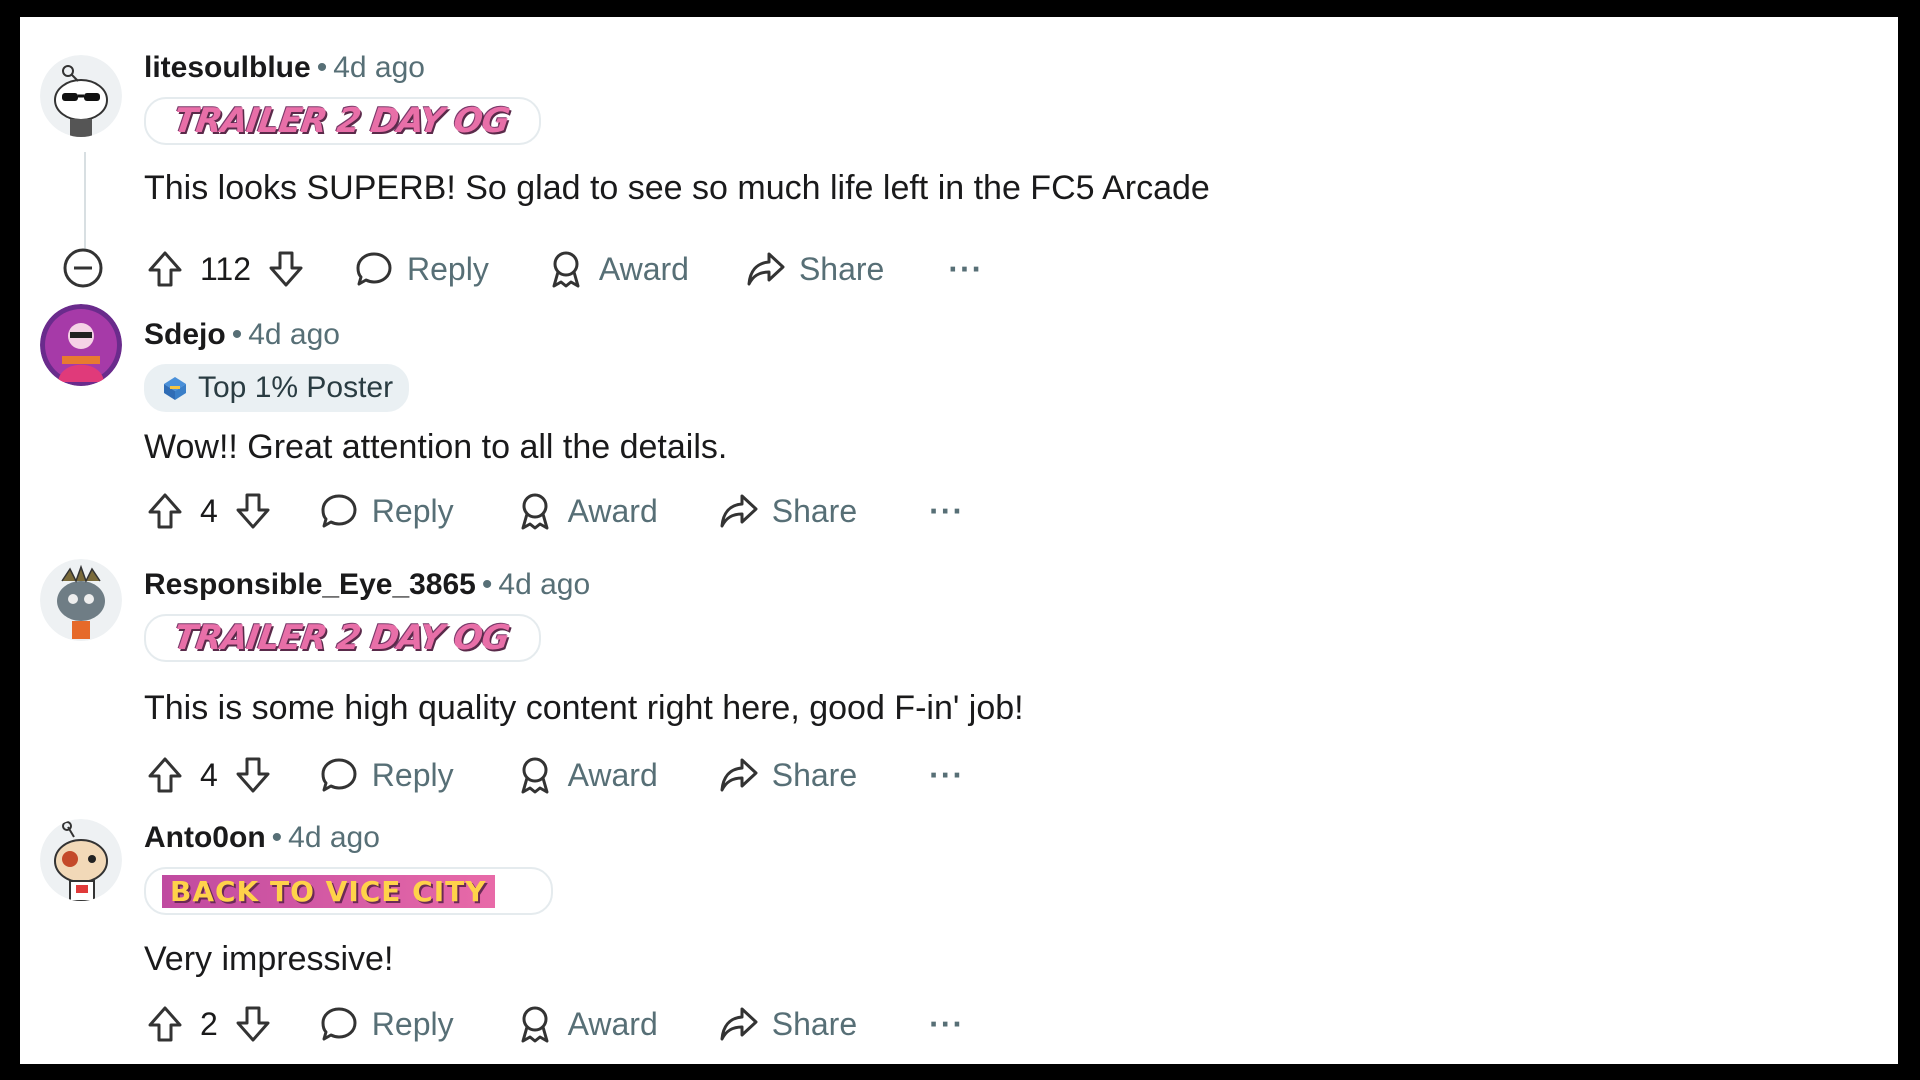 The image size is (1920, 1080). I want to click on comment-actions: 112 Reply Award Share ···, so click(563, 269).